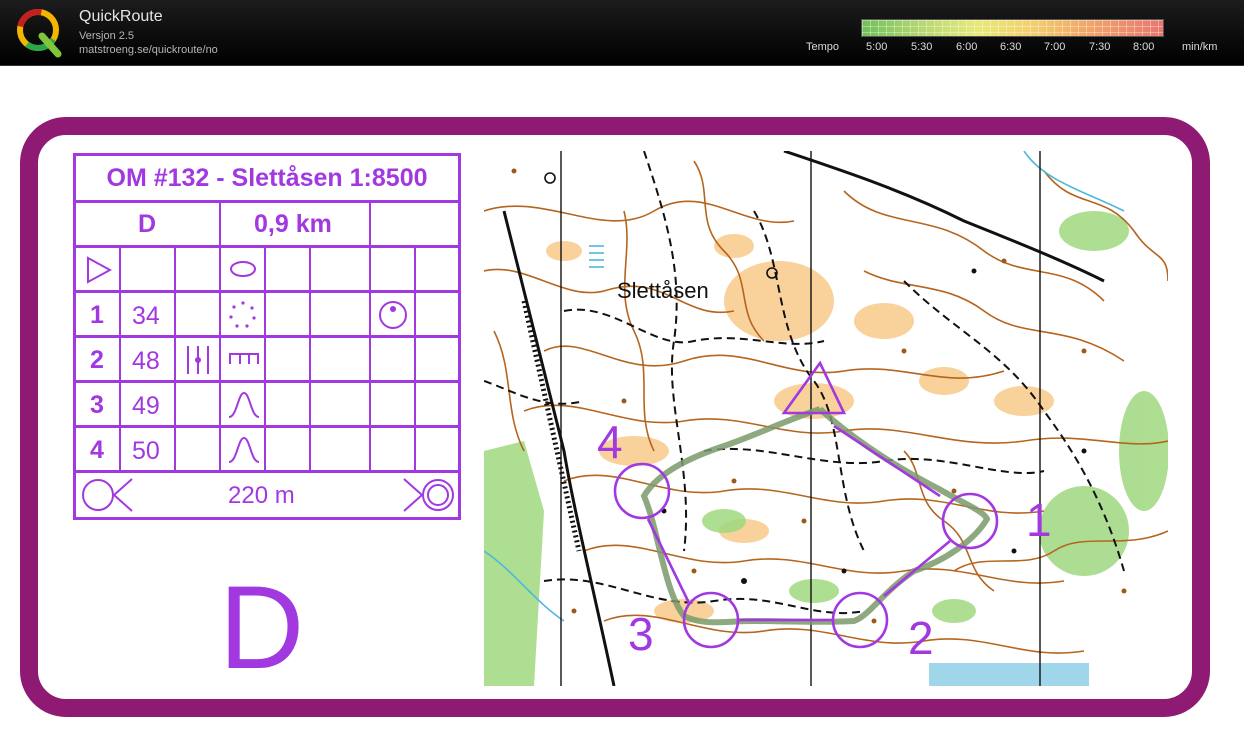 This screenshot has height=749, width=1244. Describe the element at coordinates (121, 16) in the screenshot. I see `app-title: QuickRoute` at that location.